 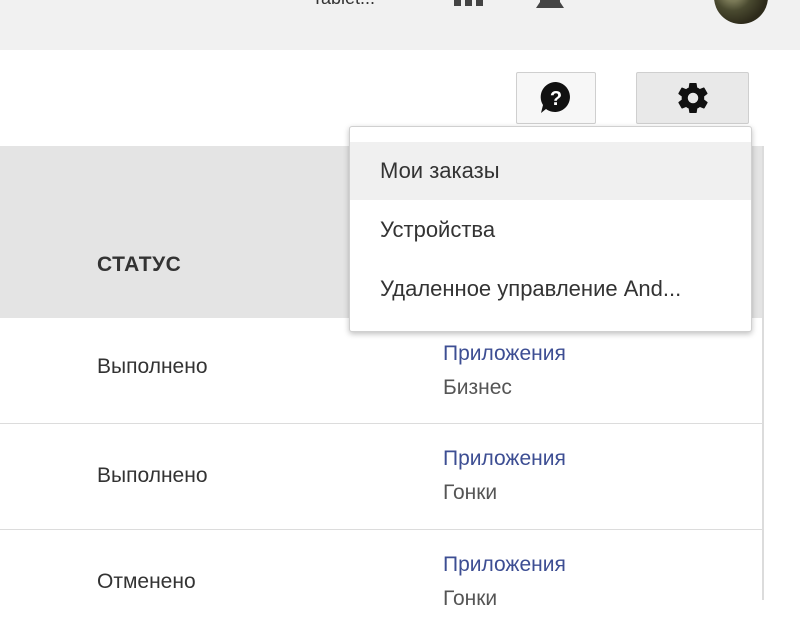 What do you see at coordinates (146, 581) in the screenshot?
I see `row-status: Отменено` at bounding box center [146, 581].